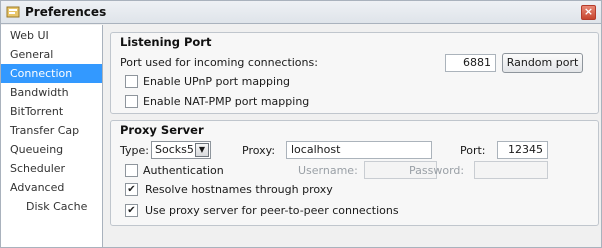 Image resolution: width=602 pixels, height=248 pixels. I want to click on proxy-type-value: Socks5, so click(174, 149).